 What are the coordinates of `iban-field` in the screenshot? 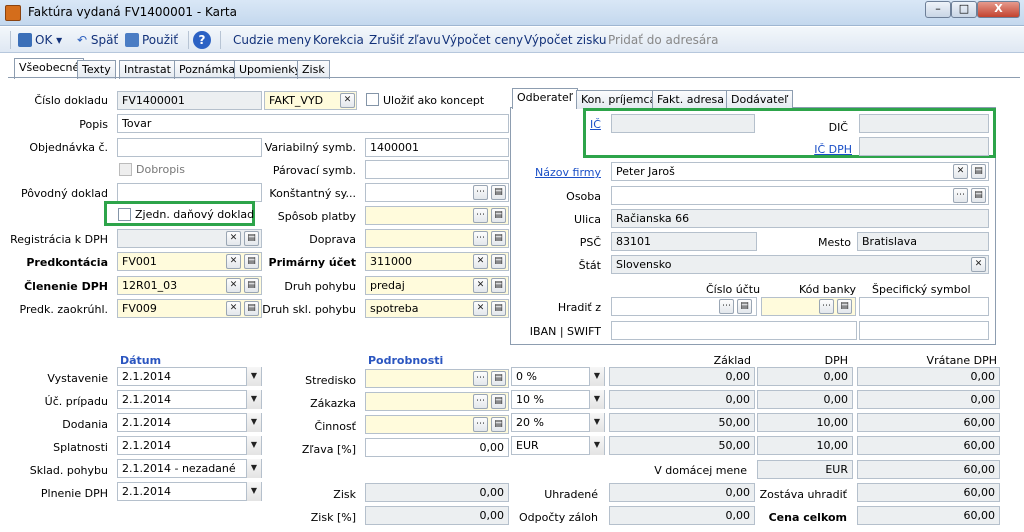 It's located at (734, 330).